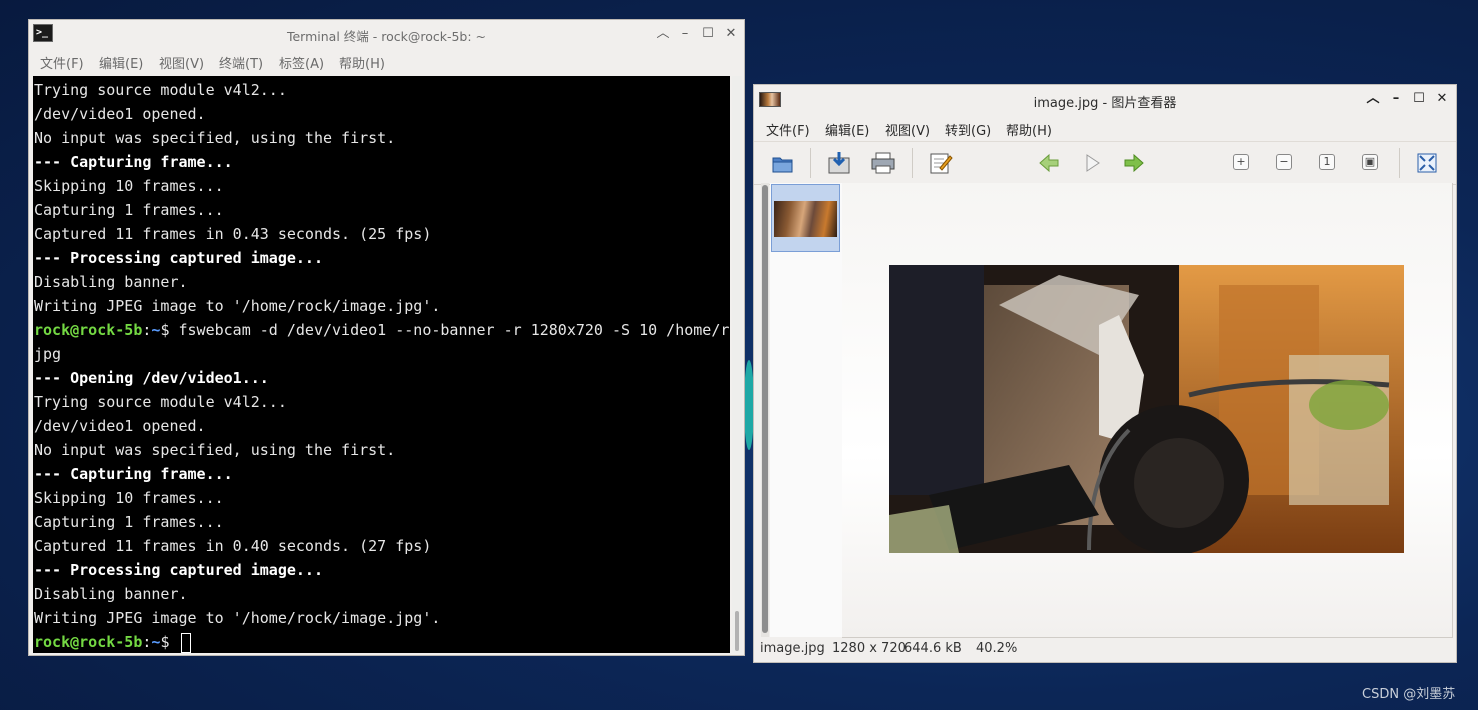 Image resolution: width=1478 pixels, height=710 pixels. I want to click on menu-view: 视图(V), so click(181, 62).